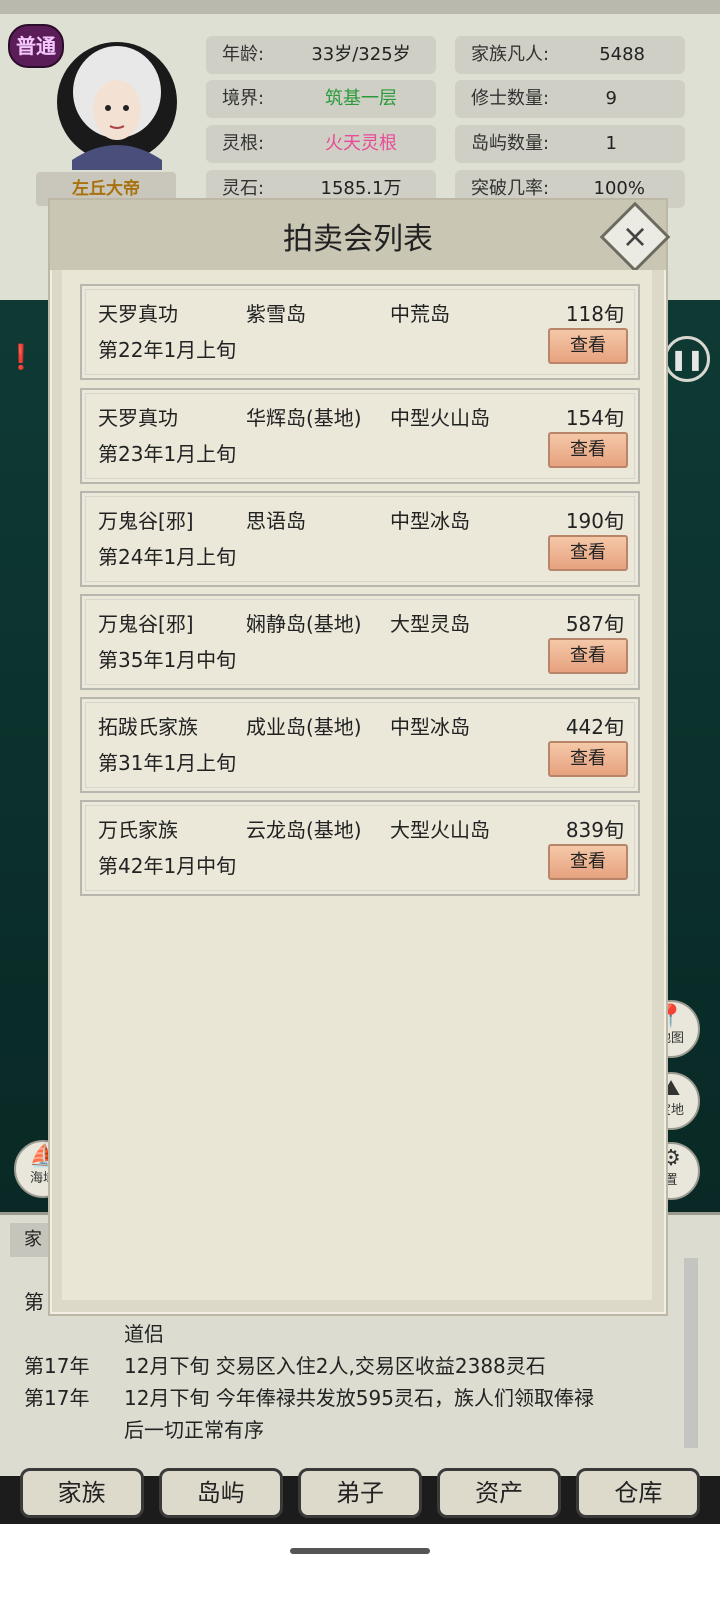  What do you see at coordinates (570, 144) in the screenshot?
I see `islands-stat: 岛屿数量: 1` at bounding box center [570, 144].